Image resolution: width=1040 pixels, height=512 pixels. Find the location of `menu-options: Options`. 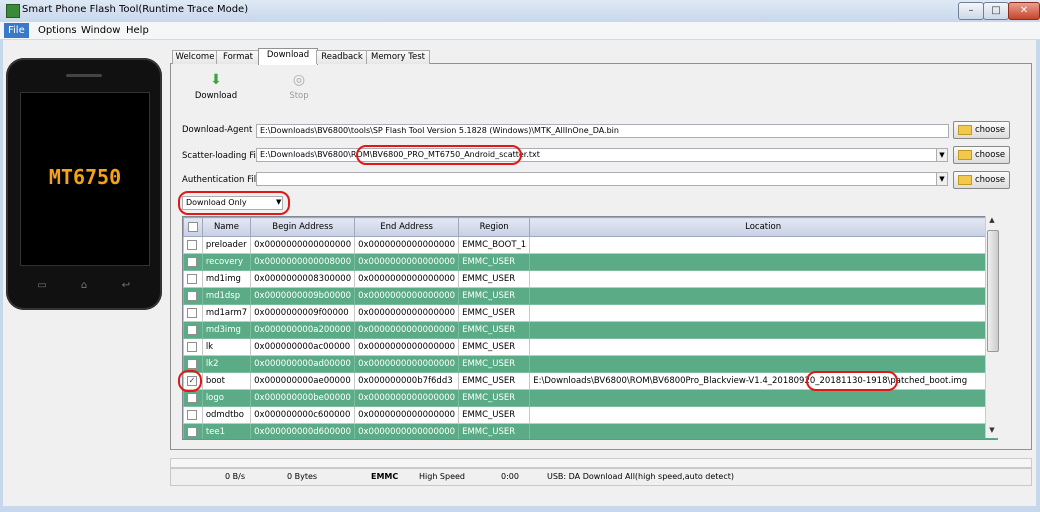

menu-options: Options is located at coordinates (57, 30).